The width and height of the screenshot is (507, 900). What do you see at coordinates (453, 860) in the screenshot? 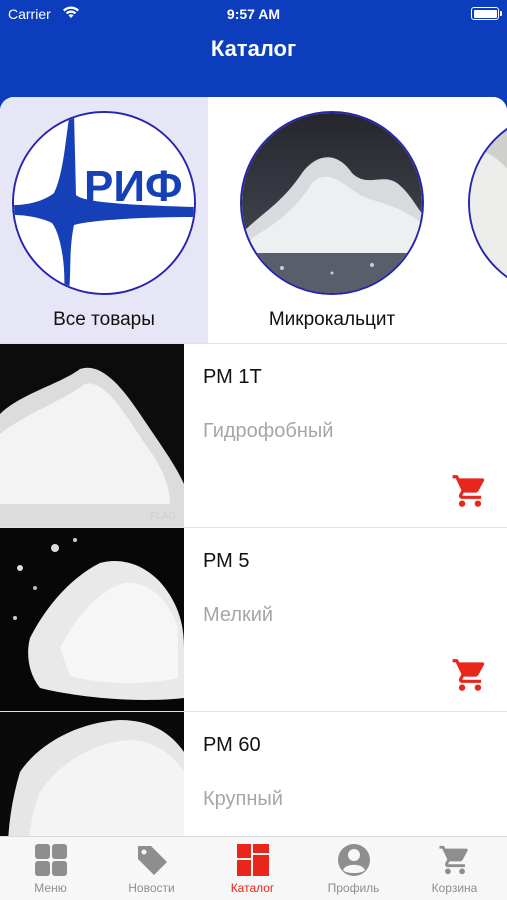
I see `cart-icon` at bounding box center [453, 860].